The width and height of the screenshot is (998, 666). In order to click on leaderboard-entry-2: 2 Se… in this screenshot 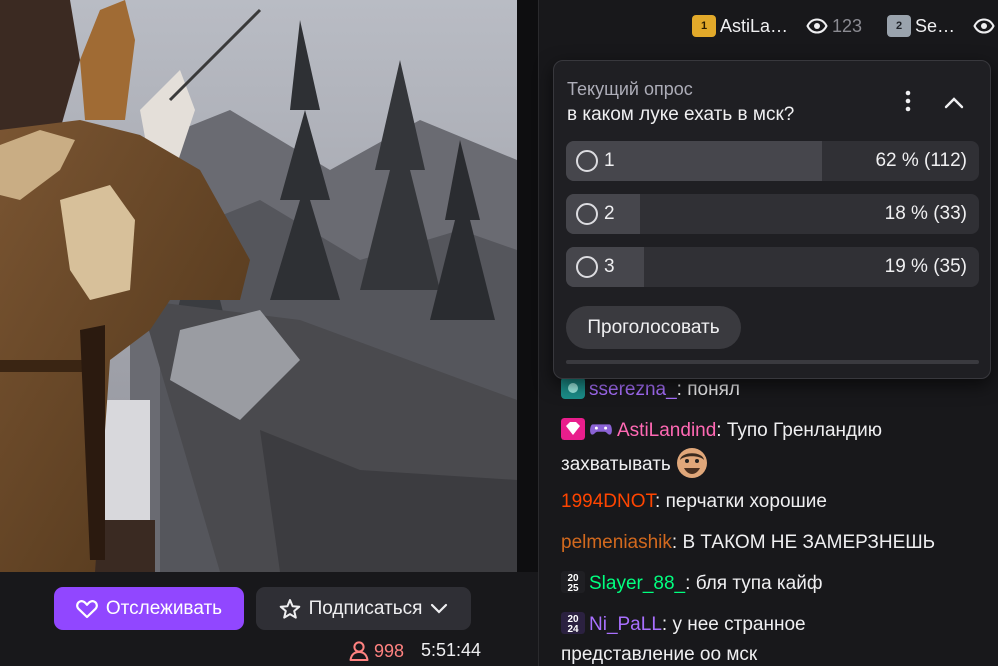, I will do `click(941, 26)`.